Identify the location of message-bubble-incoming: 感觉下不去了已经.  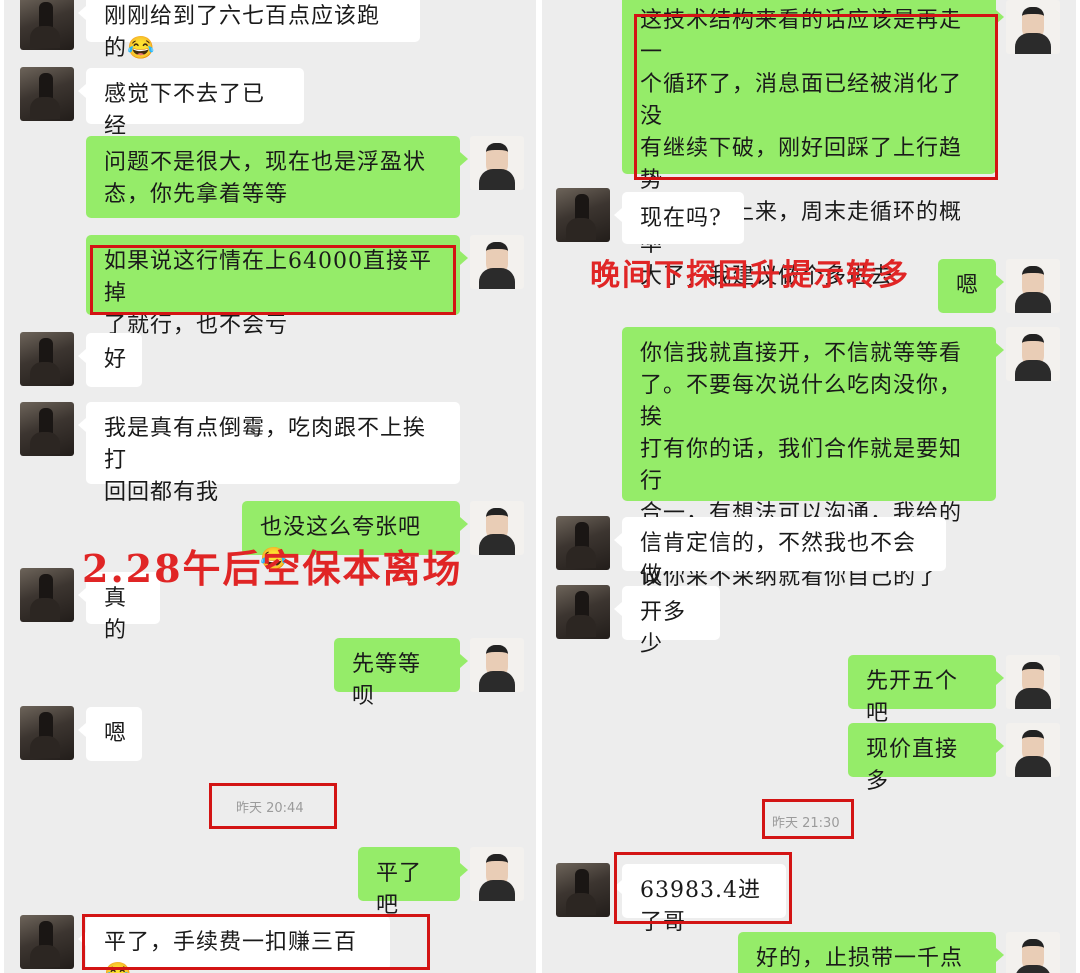
(191, 103).